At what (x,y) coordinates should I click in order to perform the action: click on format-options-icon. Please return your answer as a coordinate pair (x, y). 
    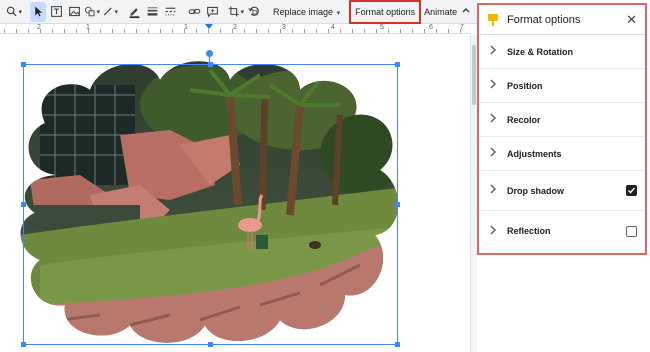
    Looking at the image, I should click on (493, 19).